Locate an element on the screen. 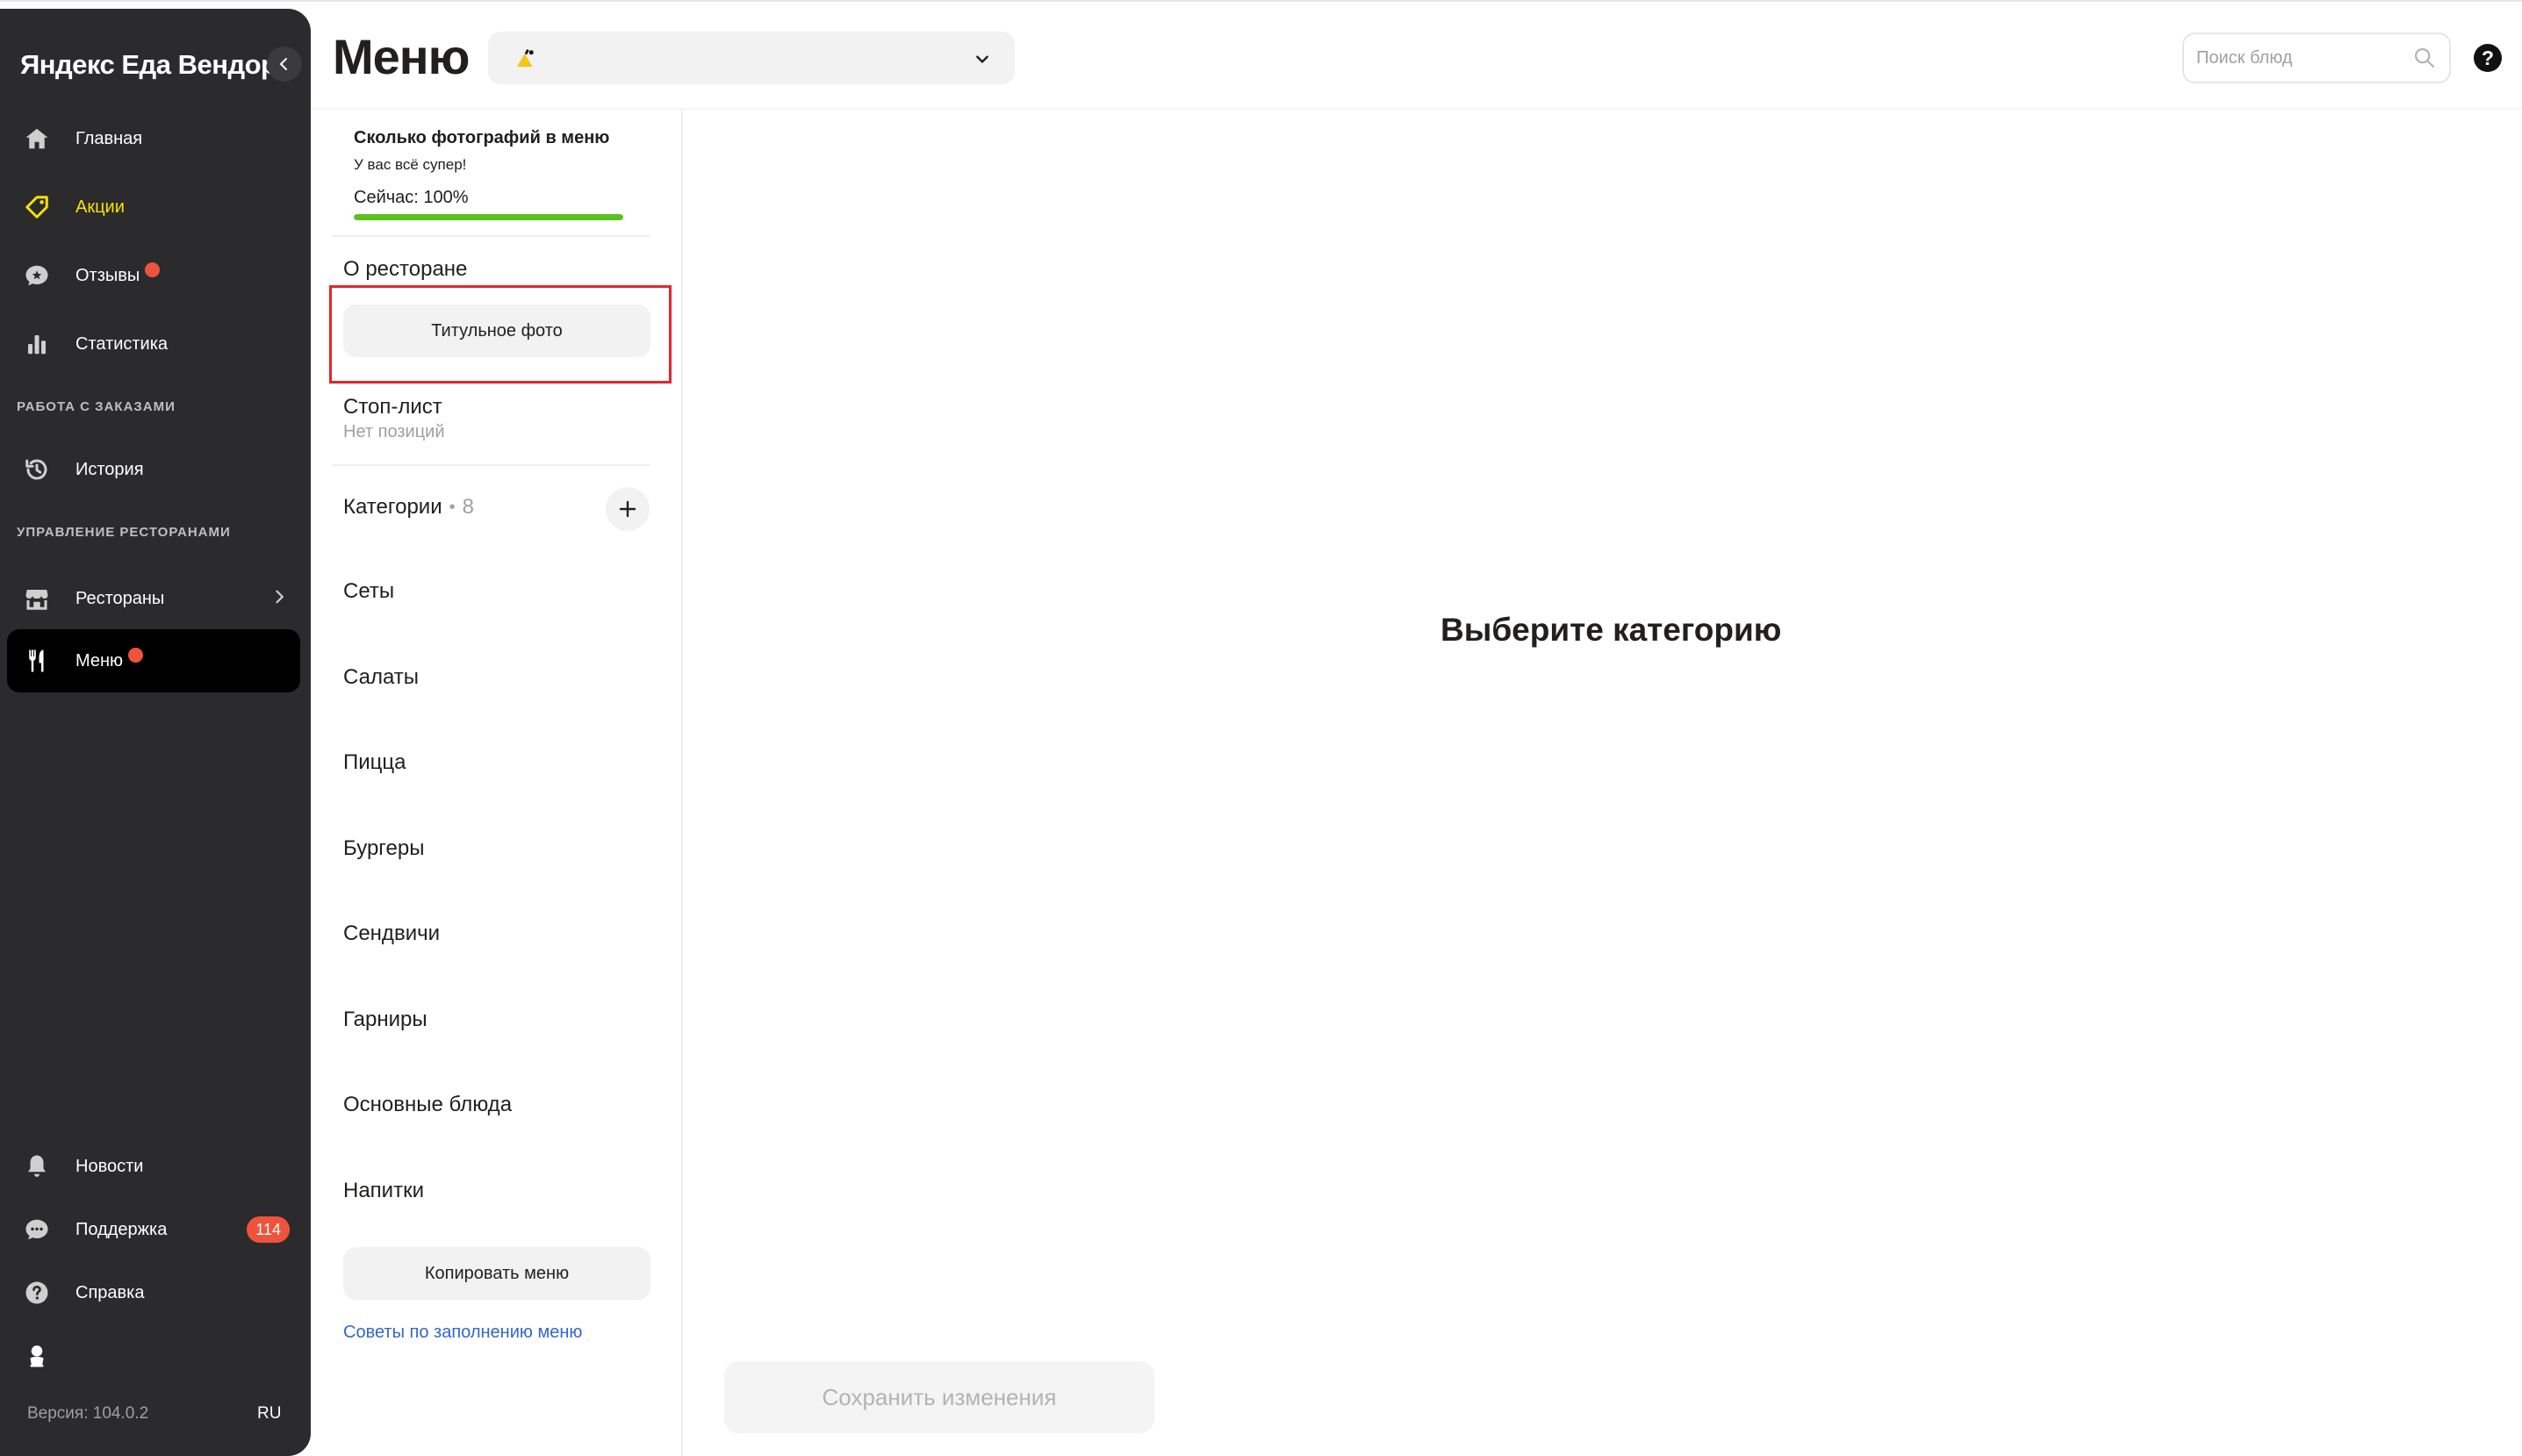 This screenshot has height=1456, width=2522. header-divider is located at coordinates (1416, 109).